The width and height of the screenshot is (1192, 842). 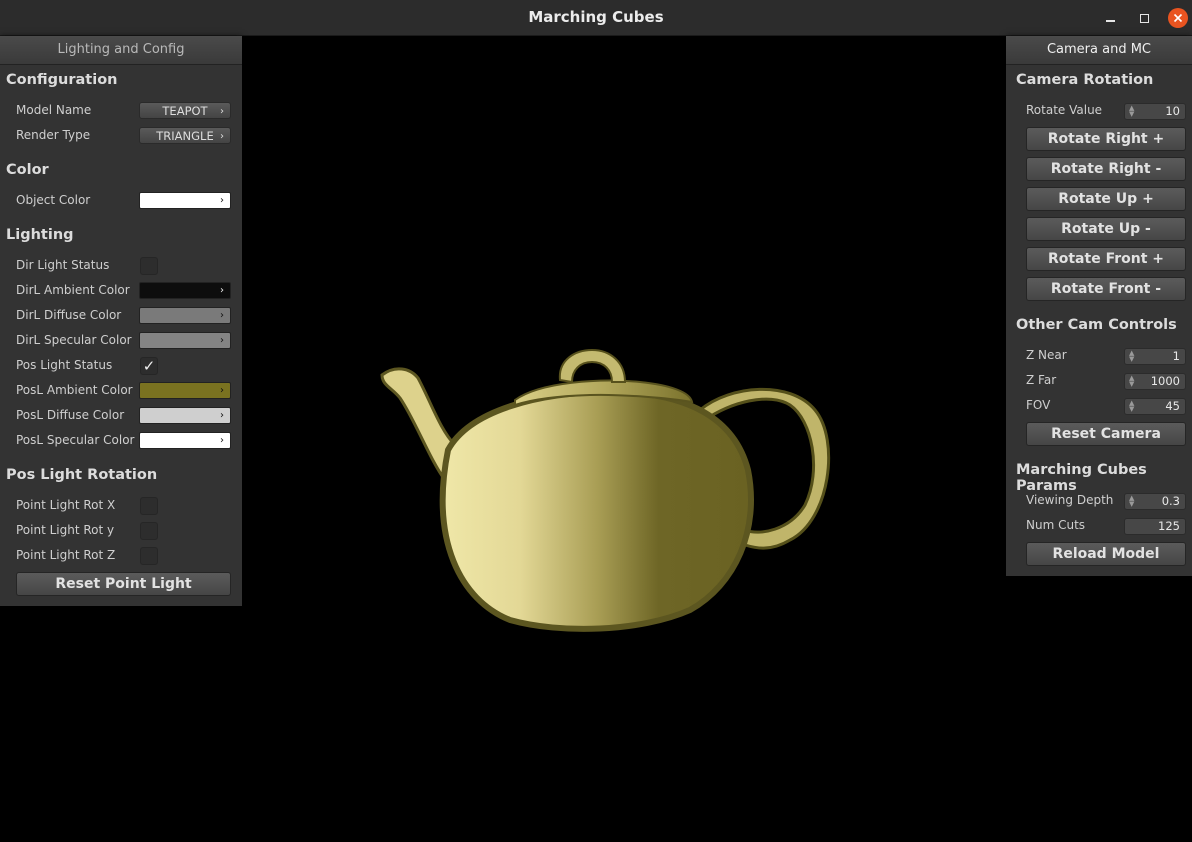 I want to click on rot-y-checkbox, so click(x=149, y=531).